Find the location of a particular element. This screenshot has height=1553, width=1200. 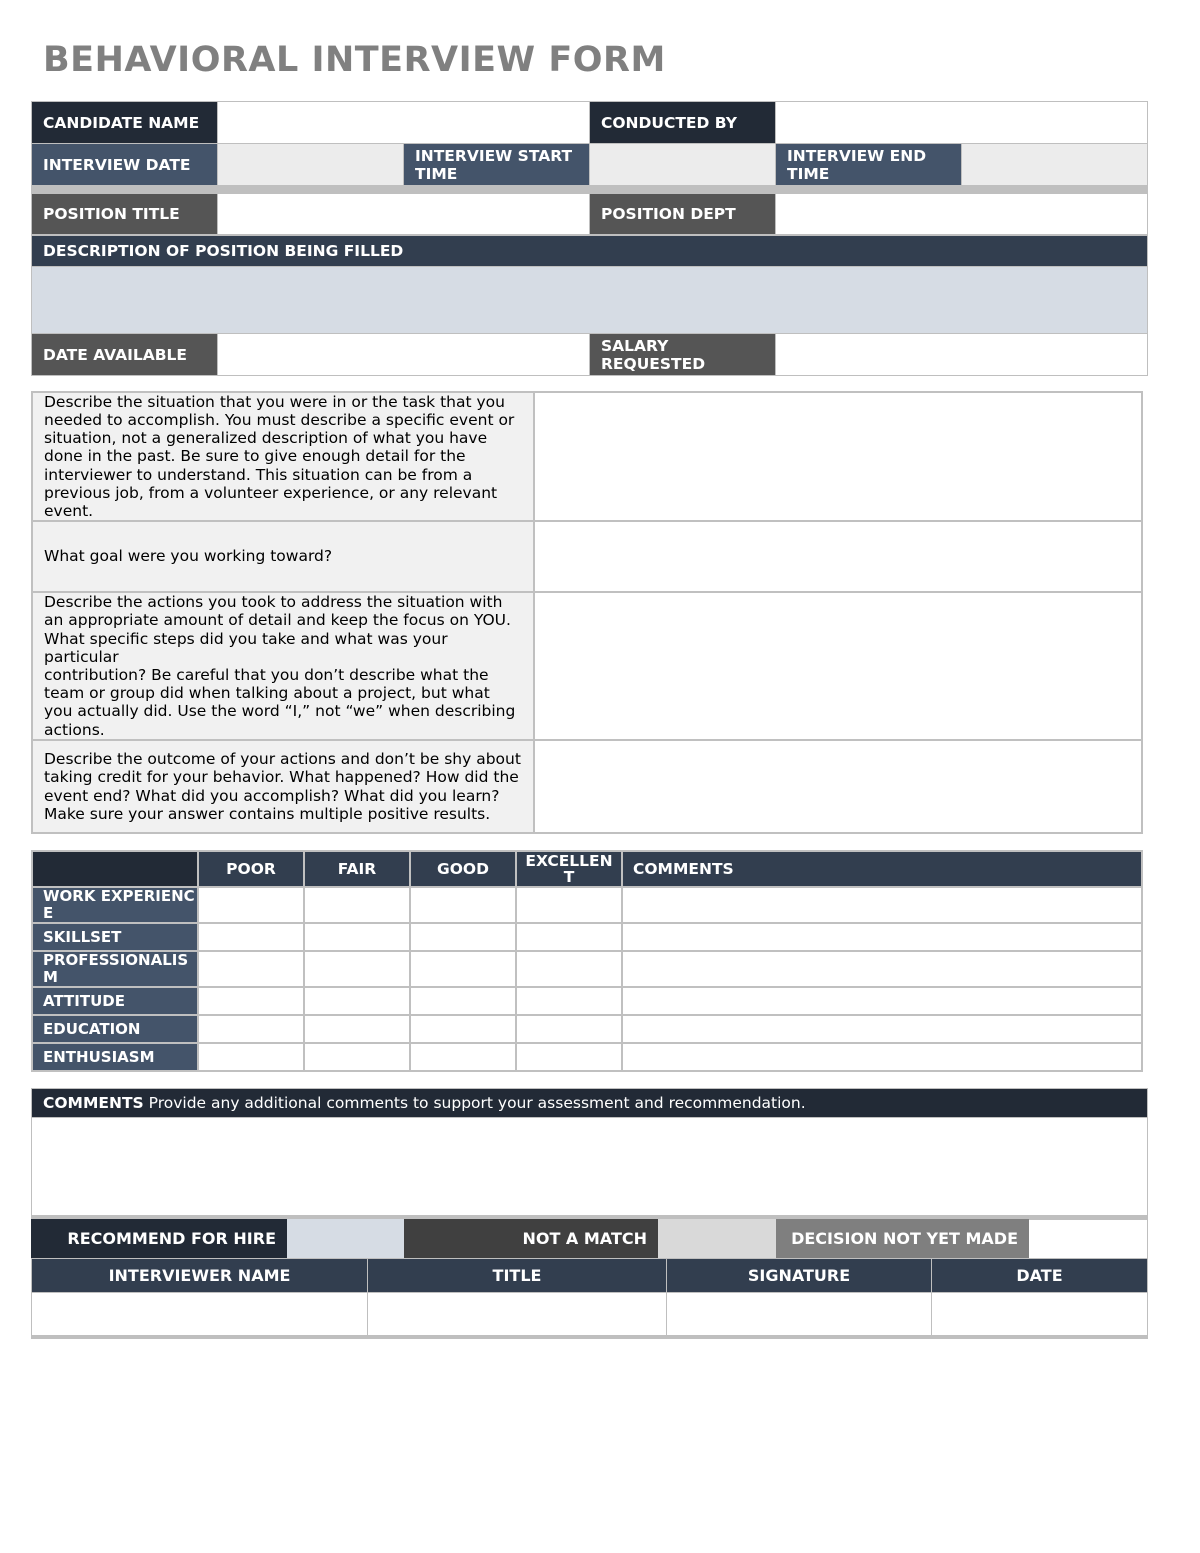

comments-label: COMMENTS is located at coordinates (93, 1103).